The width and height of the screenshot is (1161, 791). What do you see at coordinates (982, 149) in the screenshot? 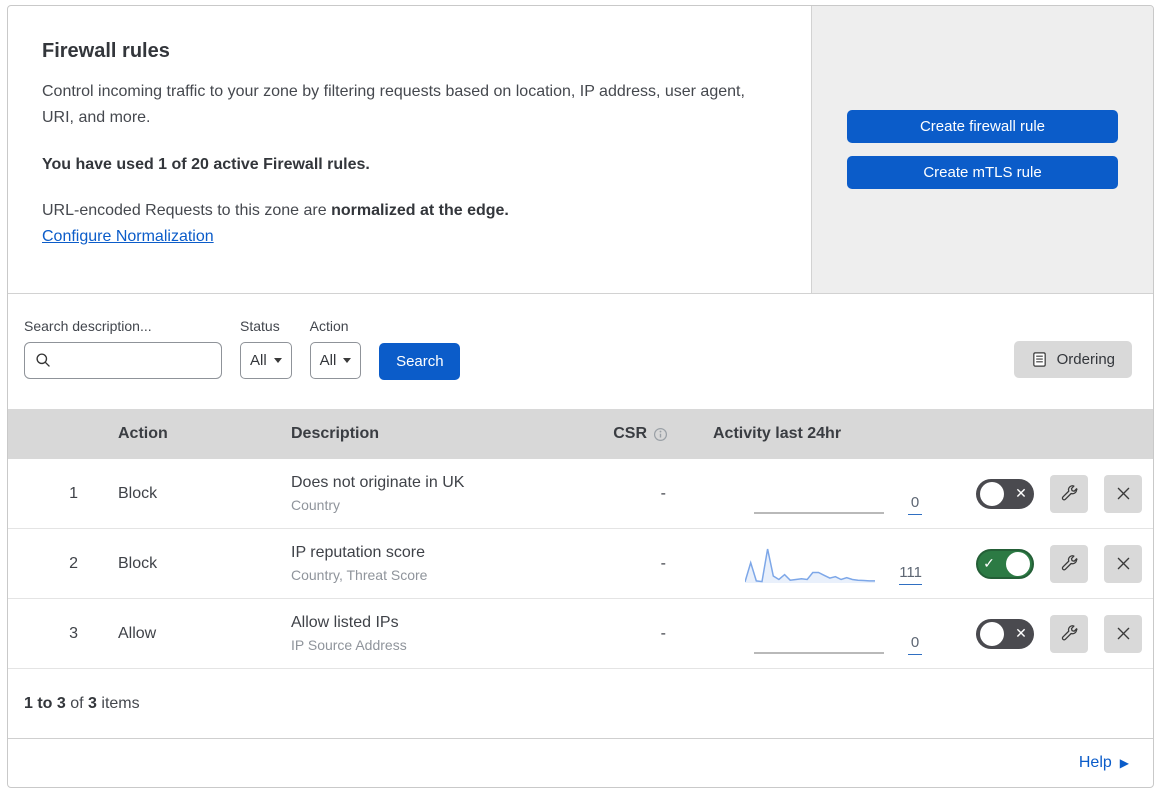
I see `actions-panel: Create firewall rule Create mTLS rule` at bounding box center [982, 149].